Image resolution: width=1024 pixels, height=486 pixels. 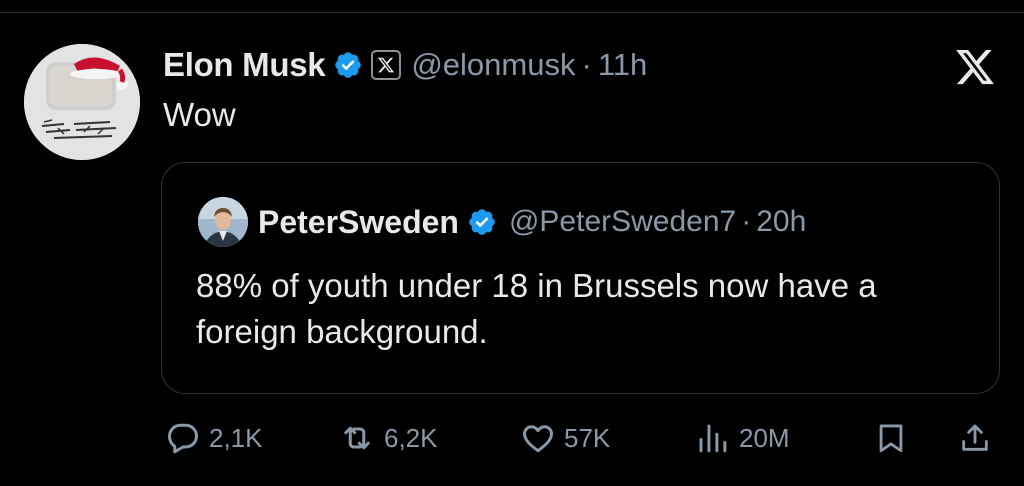 What do you see at coordinates (405, 65) in the screenshot?
I see `tweet-header: Elon Musk @elonmusk · 11h` at bounding box center [405, 65].